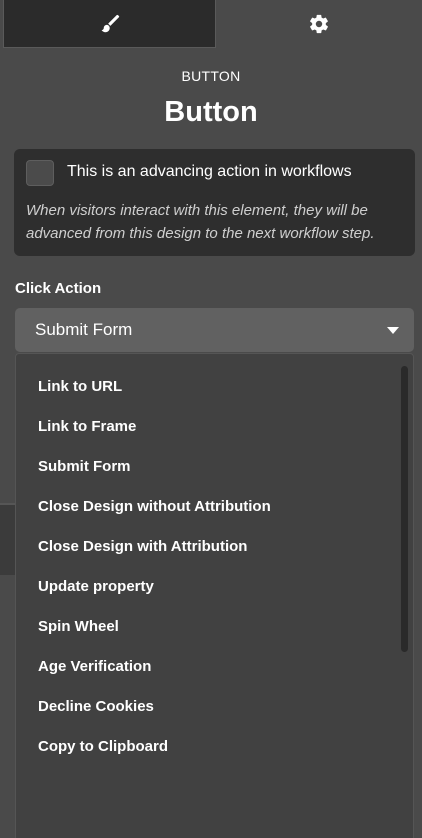  I want to click on click-action-label: Click Action, so click(58, 288).